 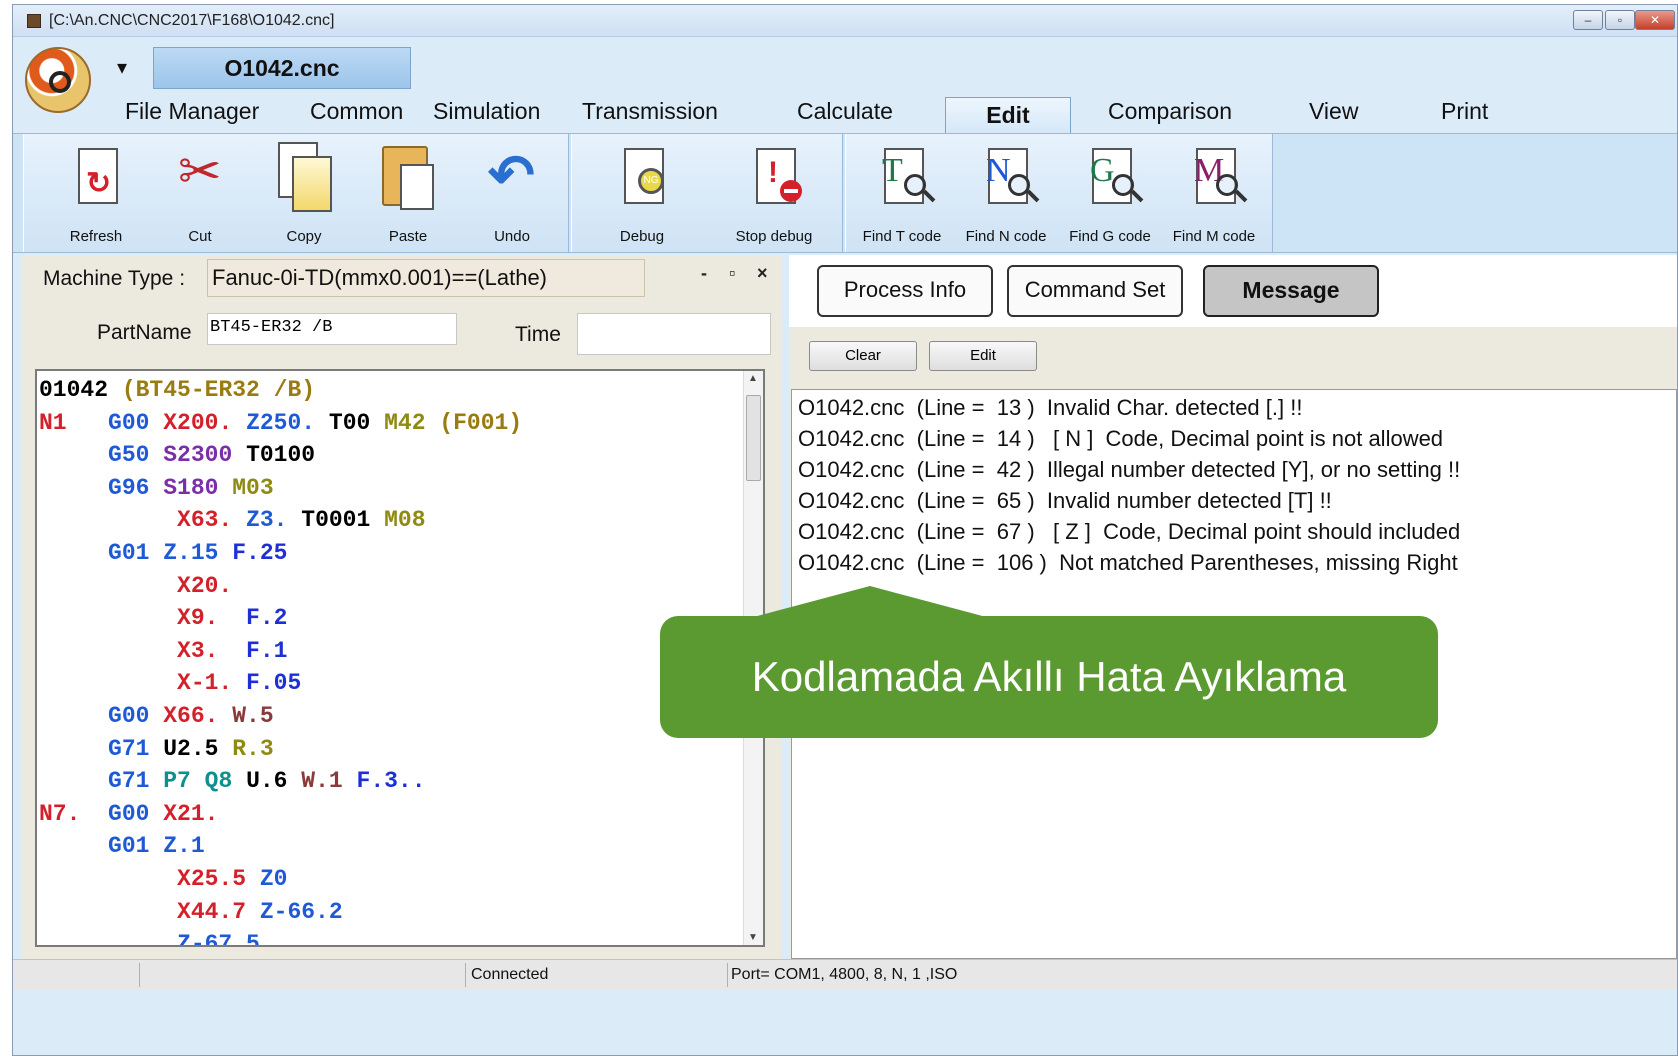 I want to click on partname-input: BT45-ER32 /B, so click(x=332, y=329).